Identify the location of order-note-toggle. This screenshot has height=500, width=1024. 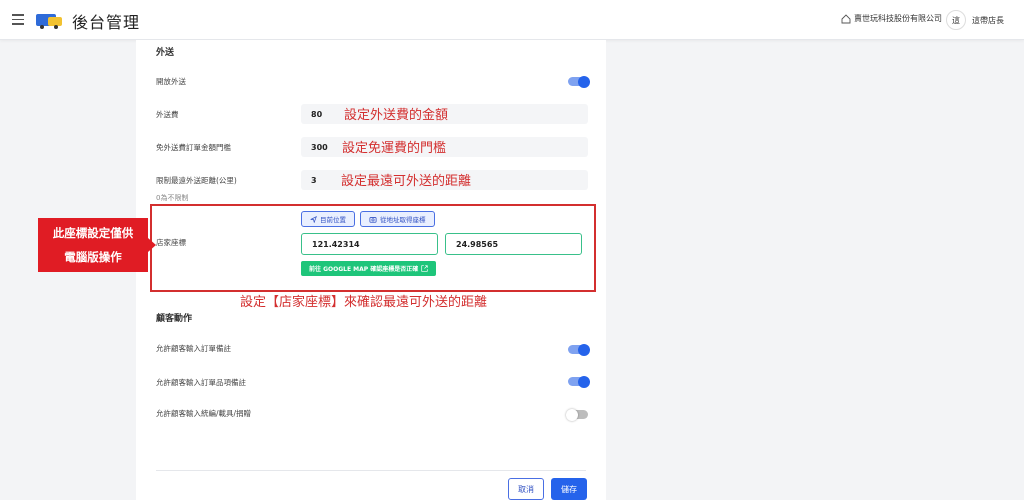
(579, 349).